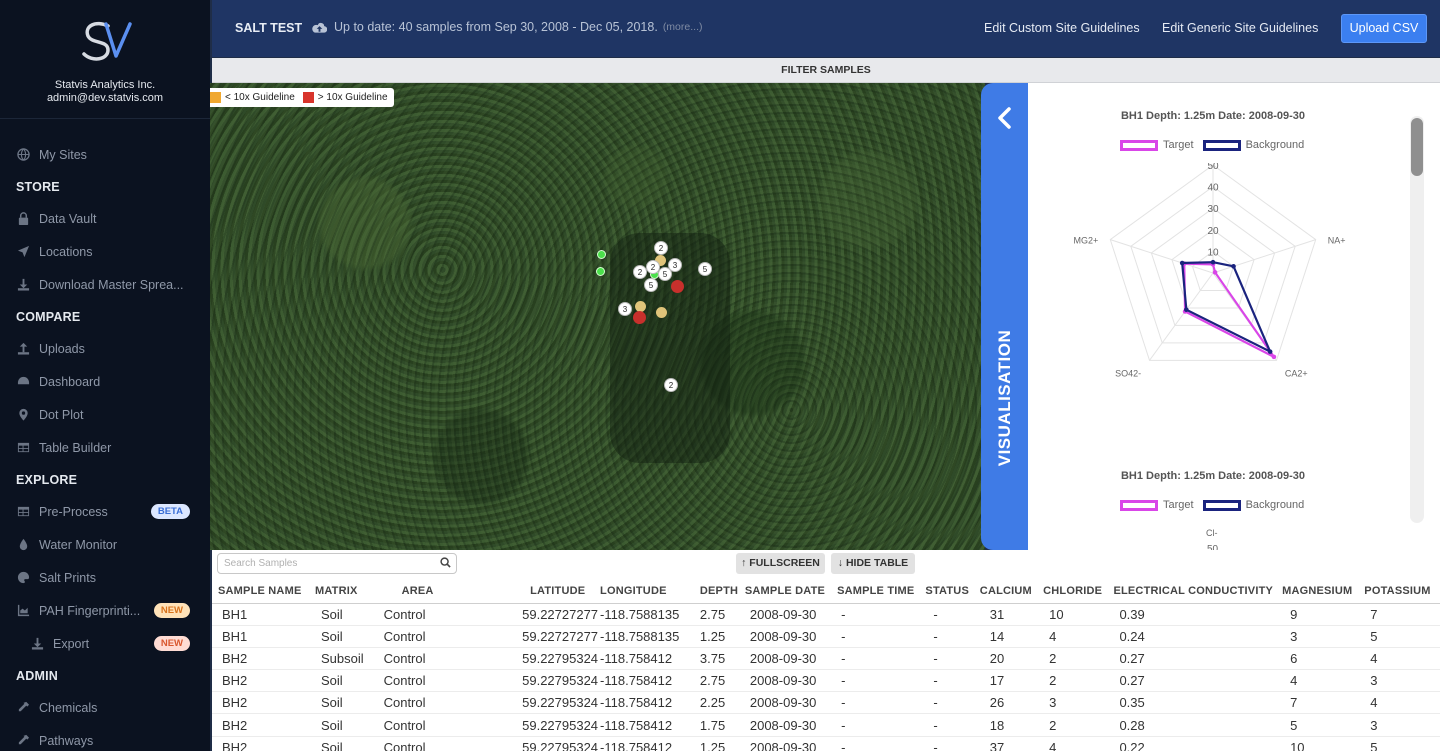 The height and width of the screenshot is (751, 1440). Describe the element at coordinates (23, 545) in the screenshot. I see `water-drop-icon` at that location.